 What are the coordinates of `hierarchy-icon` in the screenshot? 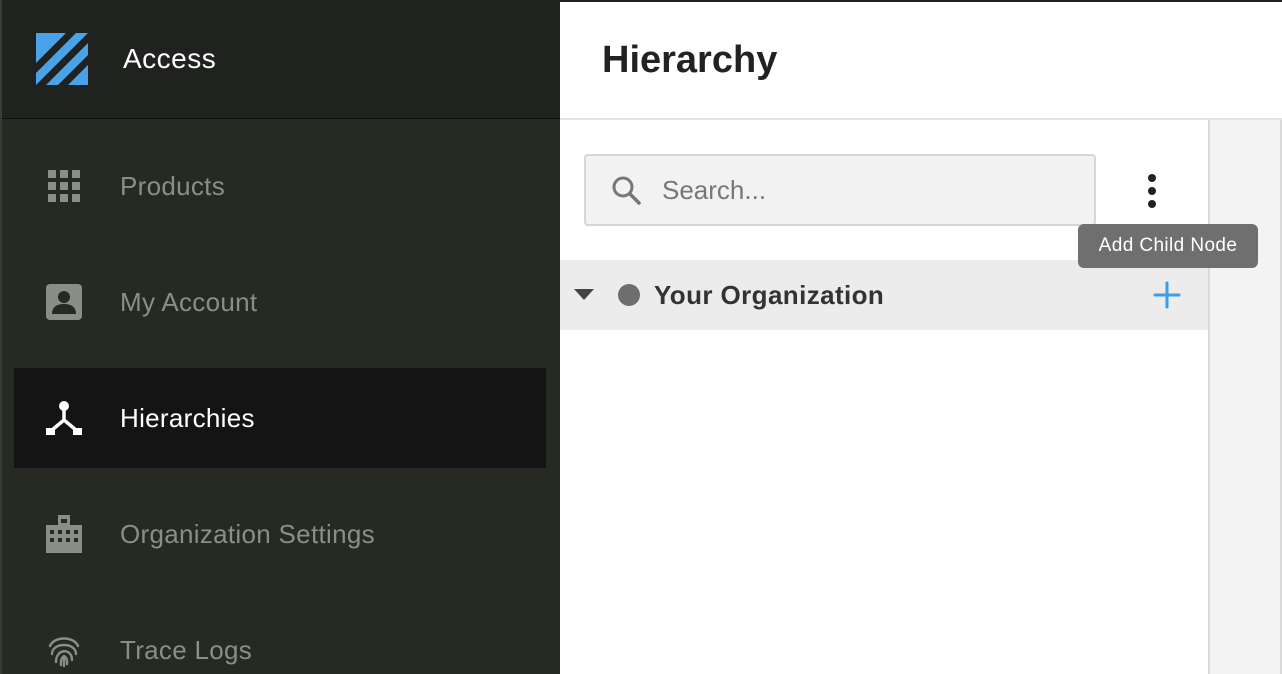 It's located at (64, 418).